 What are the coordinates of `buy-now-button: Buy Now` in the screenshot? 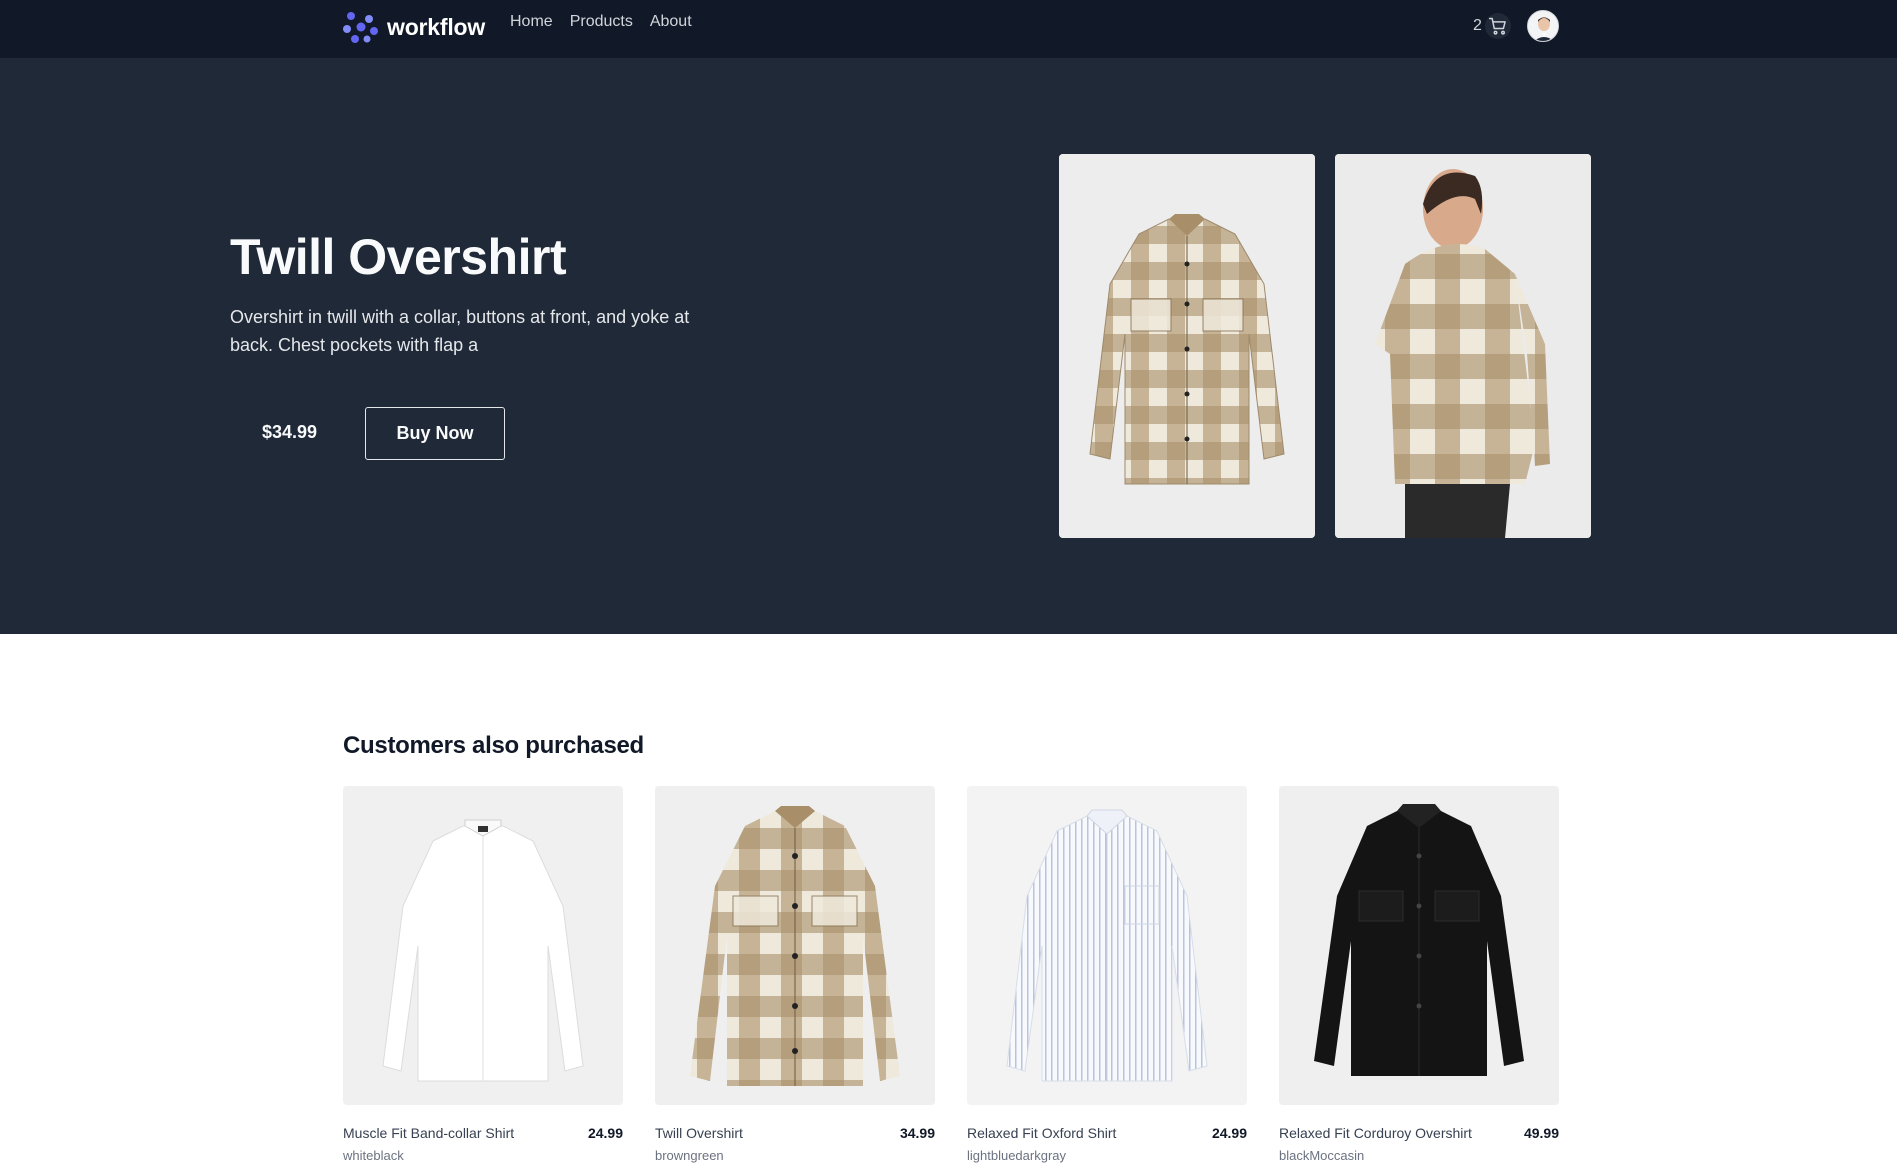 It's located at (435, 433).